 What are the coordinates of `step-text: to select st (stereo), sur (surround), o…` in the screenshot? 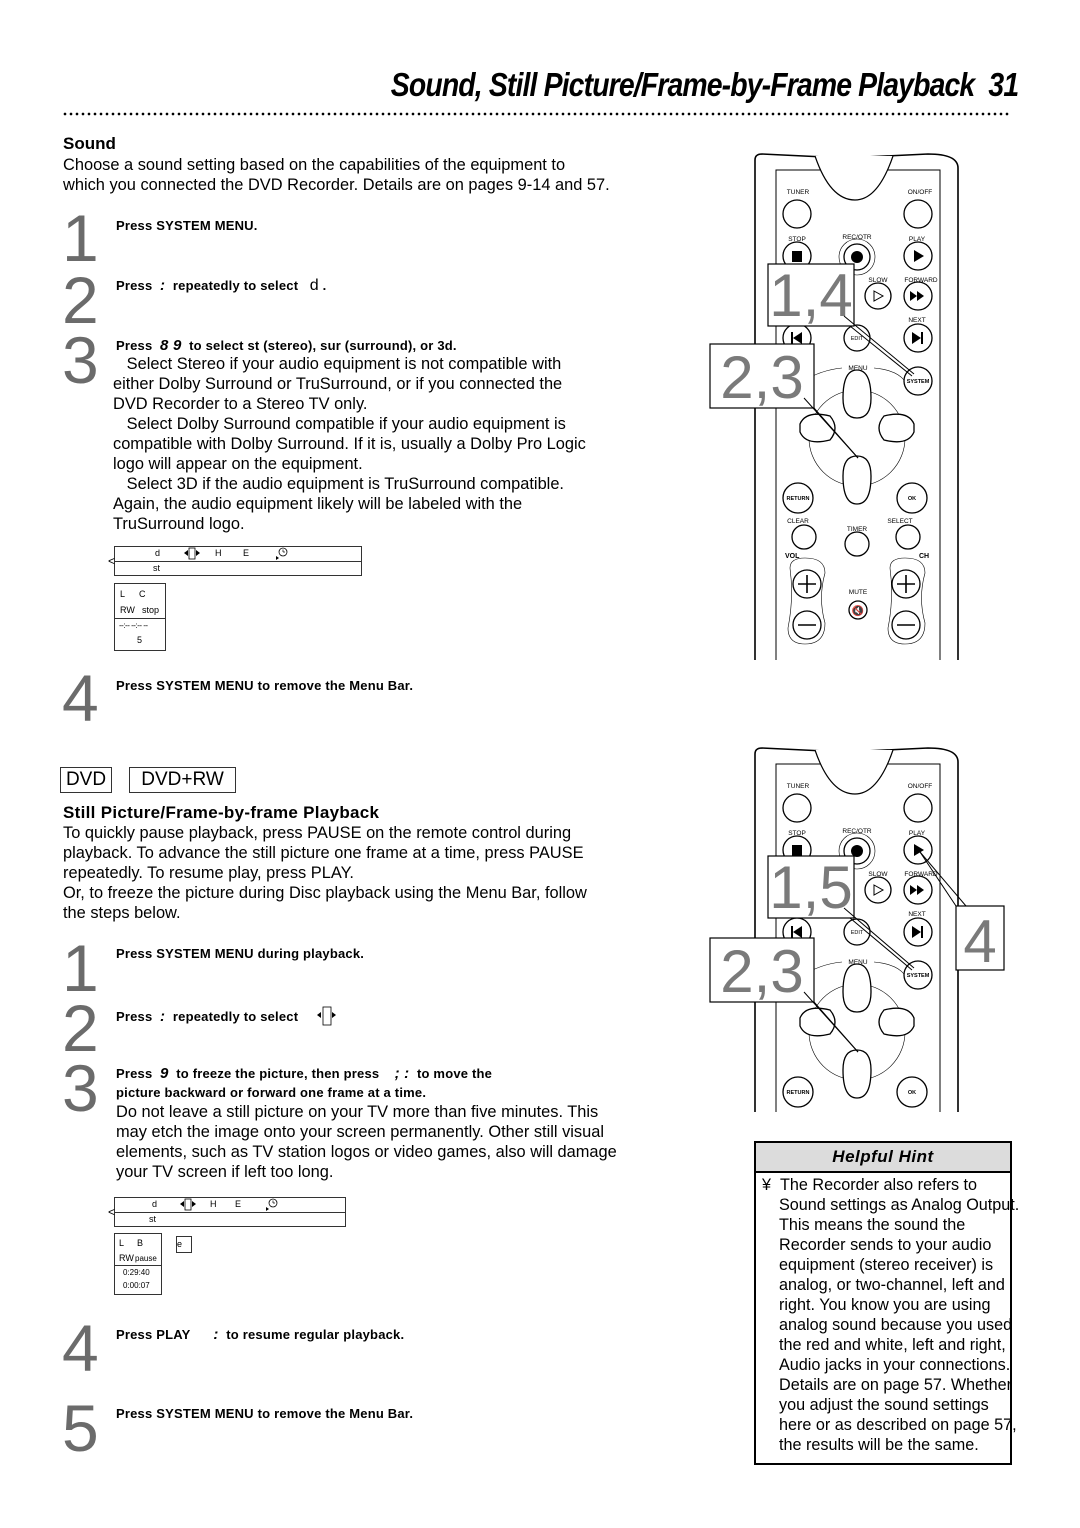 It's located at (323, 345).